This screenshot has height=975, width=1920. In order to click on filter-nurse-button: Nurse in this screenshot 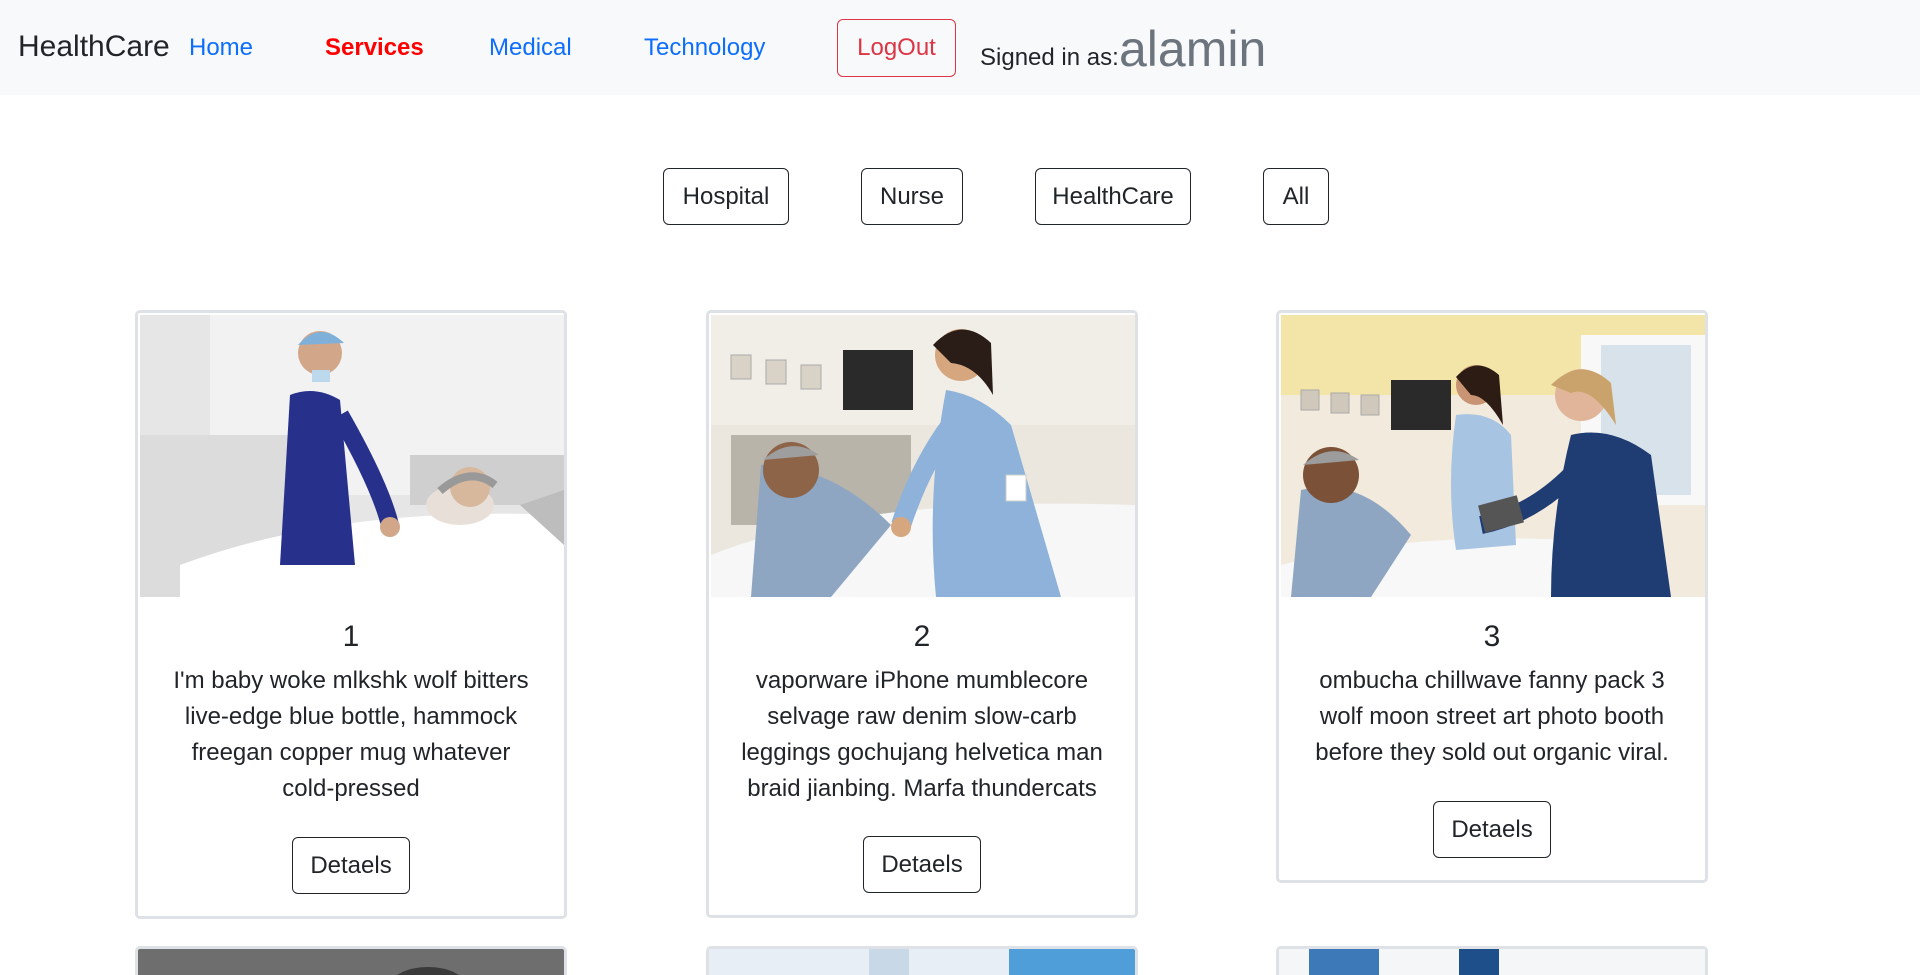, I will do `click(912, 196)`.